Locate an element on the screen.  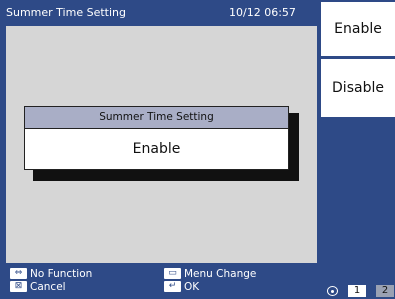
hint-ok: ↵ OK is located at coordinates (181, 286).